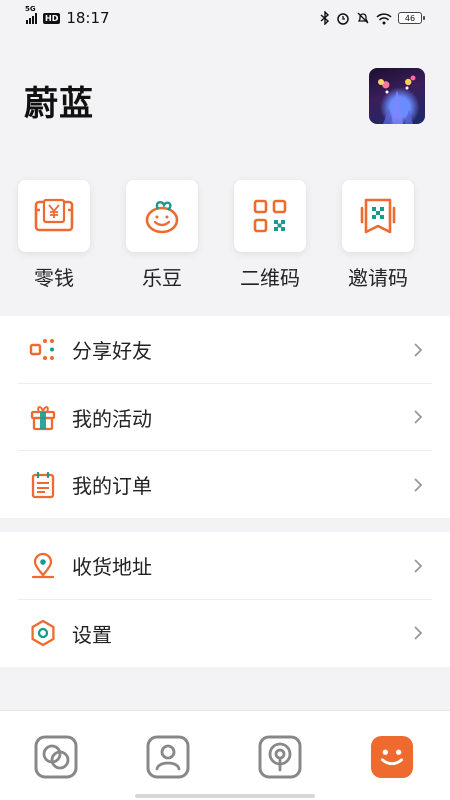 This screenshot has height=800, width=450. I want to click on menu-item-label: 我的活动, so click(112, 418).